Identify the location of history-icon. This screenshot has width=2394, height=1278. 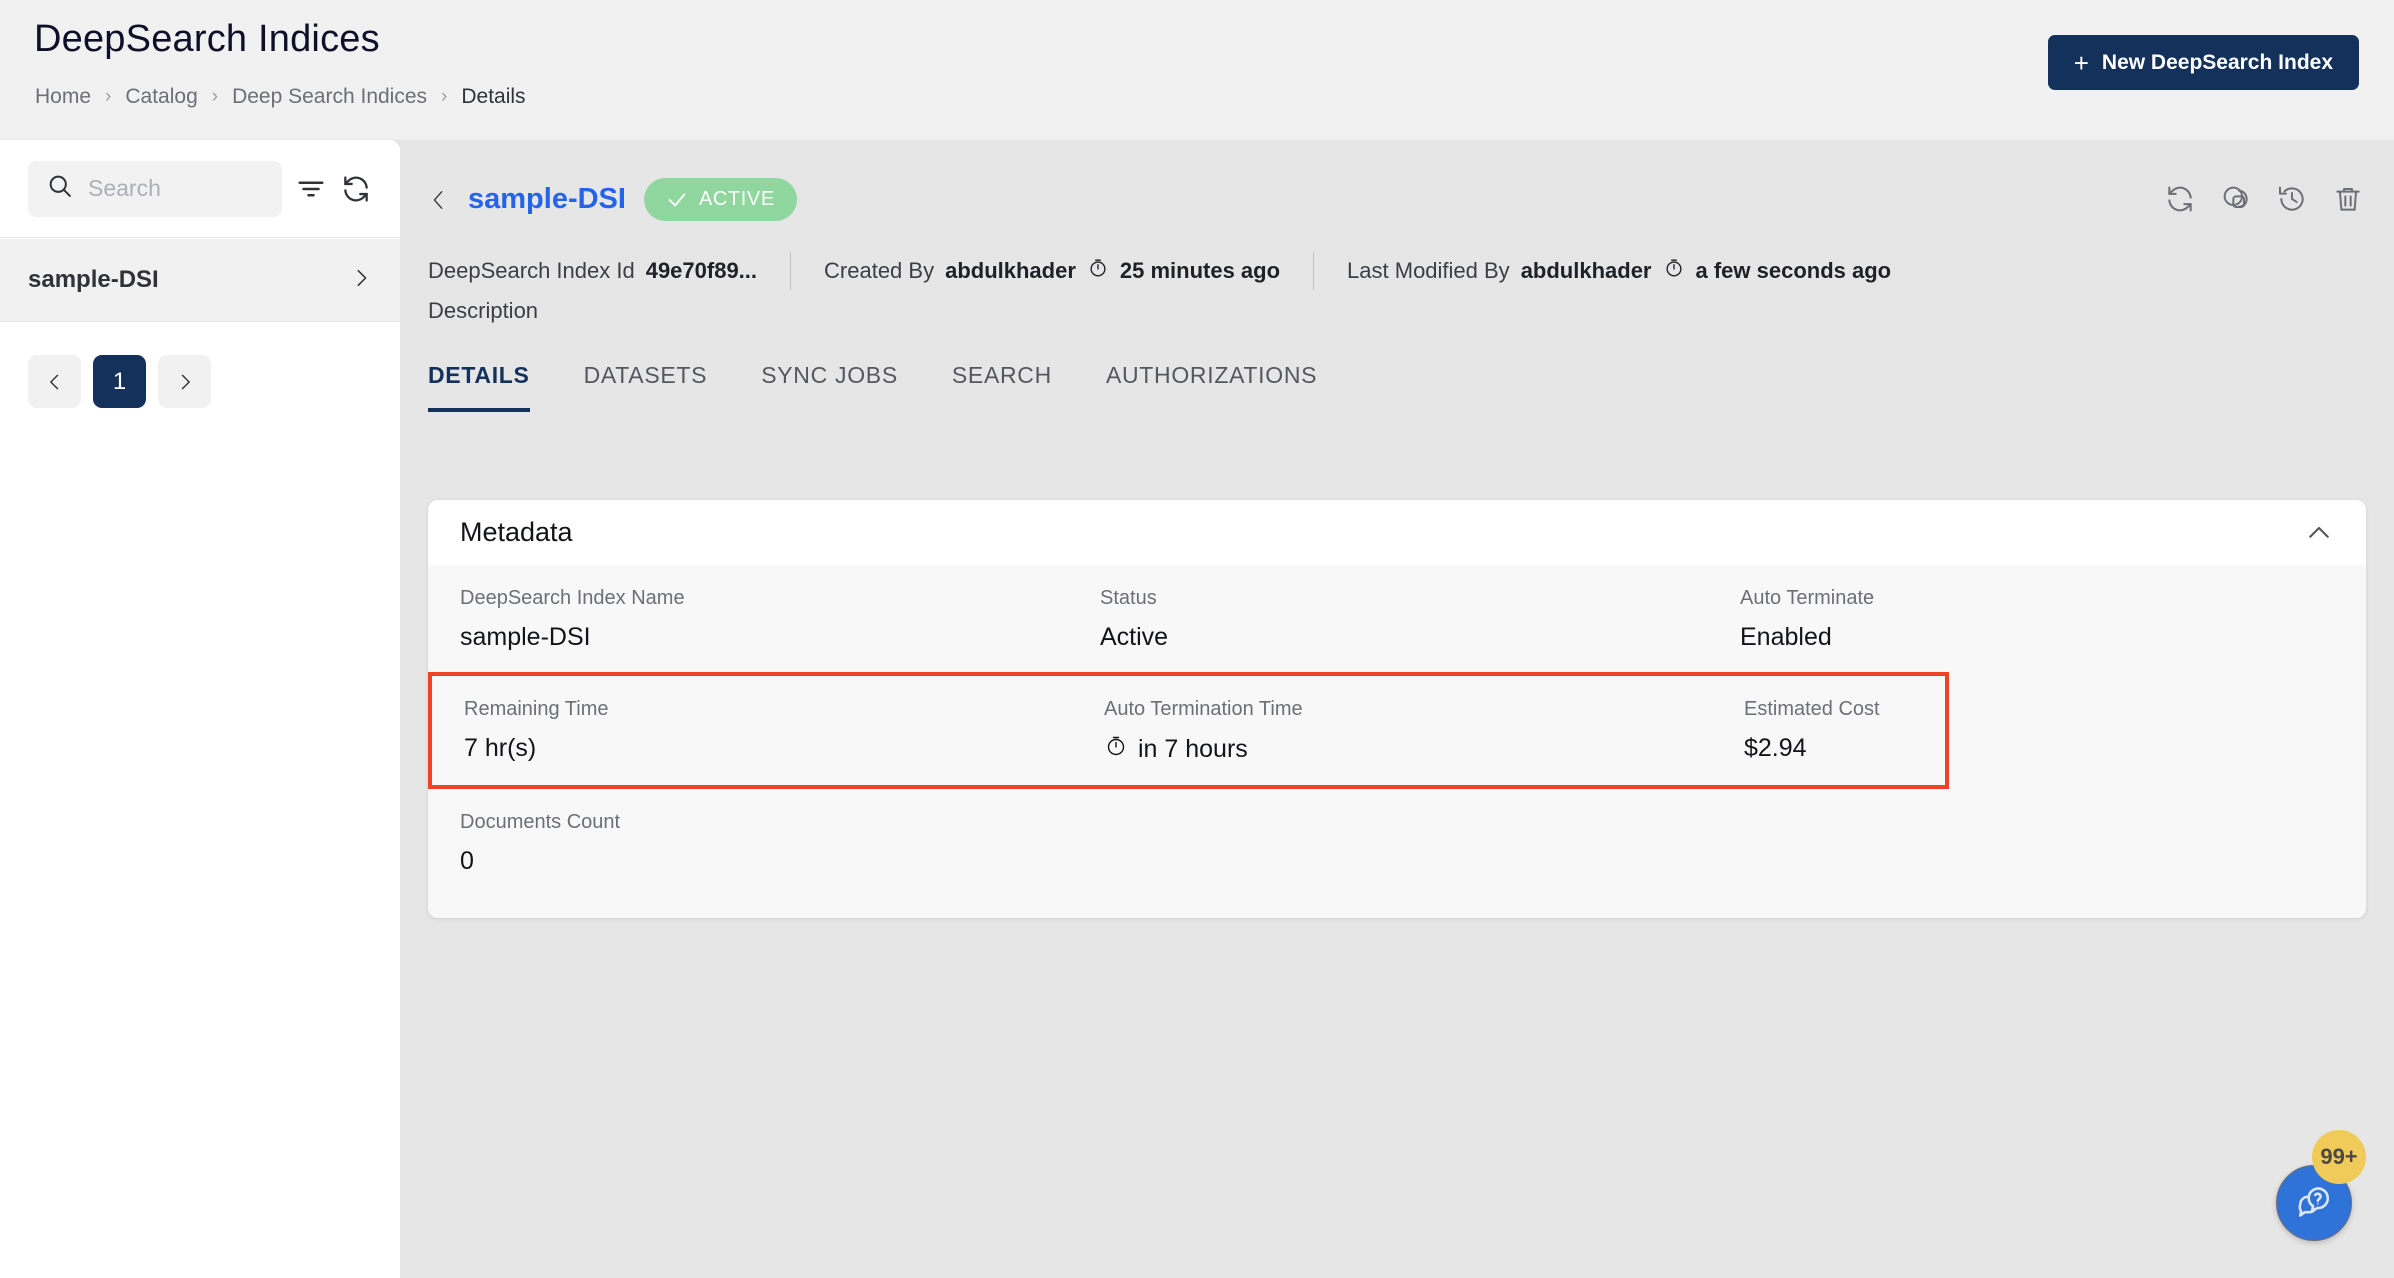
(2292, 199).